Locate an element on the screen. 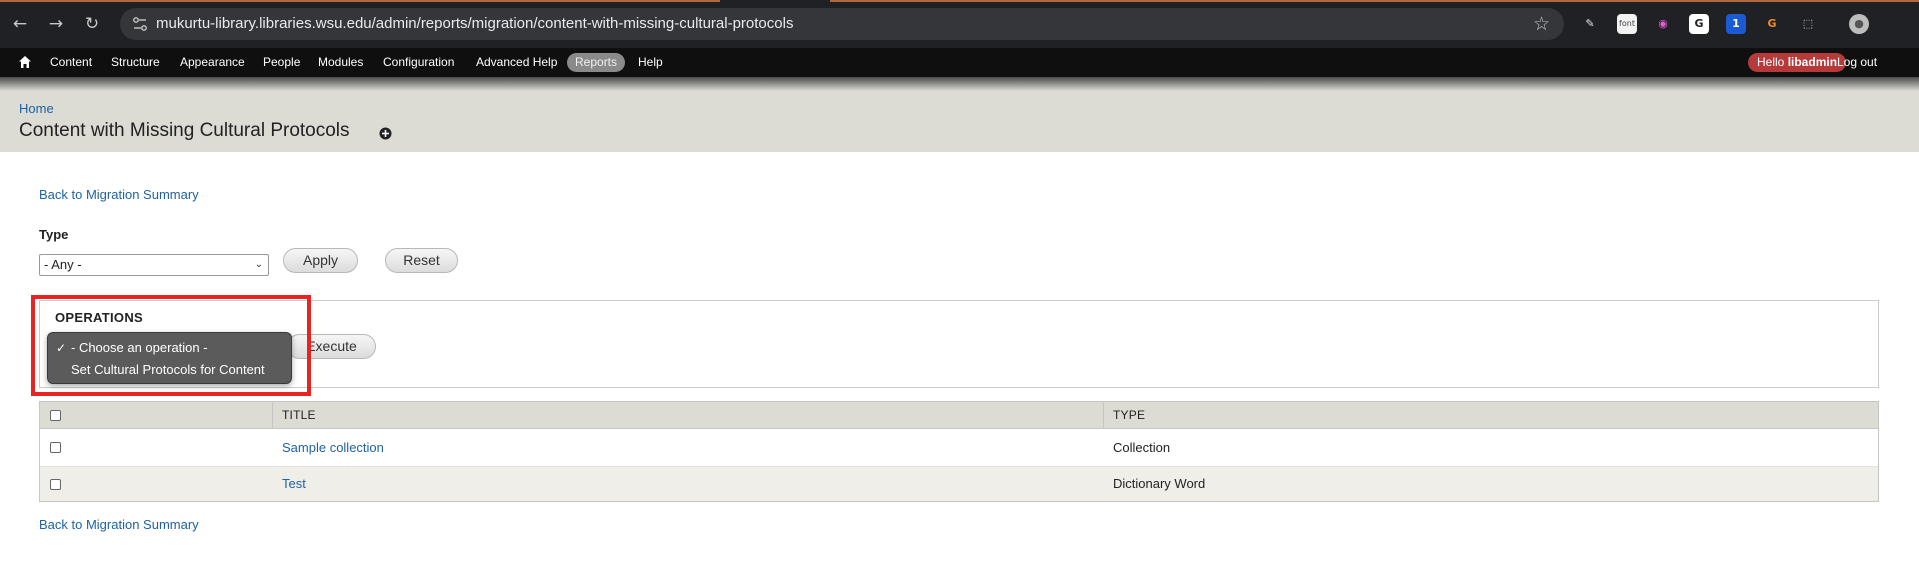 This screenshot has width=1919, height=577. back-arrow-icon: ← is located at coordinates (20, 24).